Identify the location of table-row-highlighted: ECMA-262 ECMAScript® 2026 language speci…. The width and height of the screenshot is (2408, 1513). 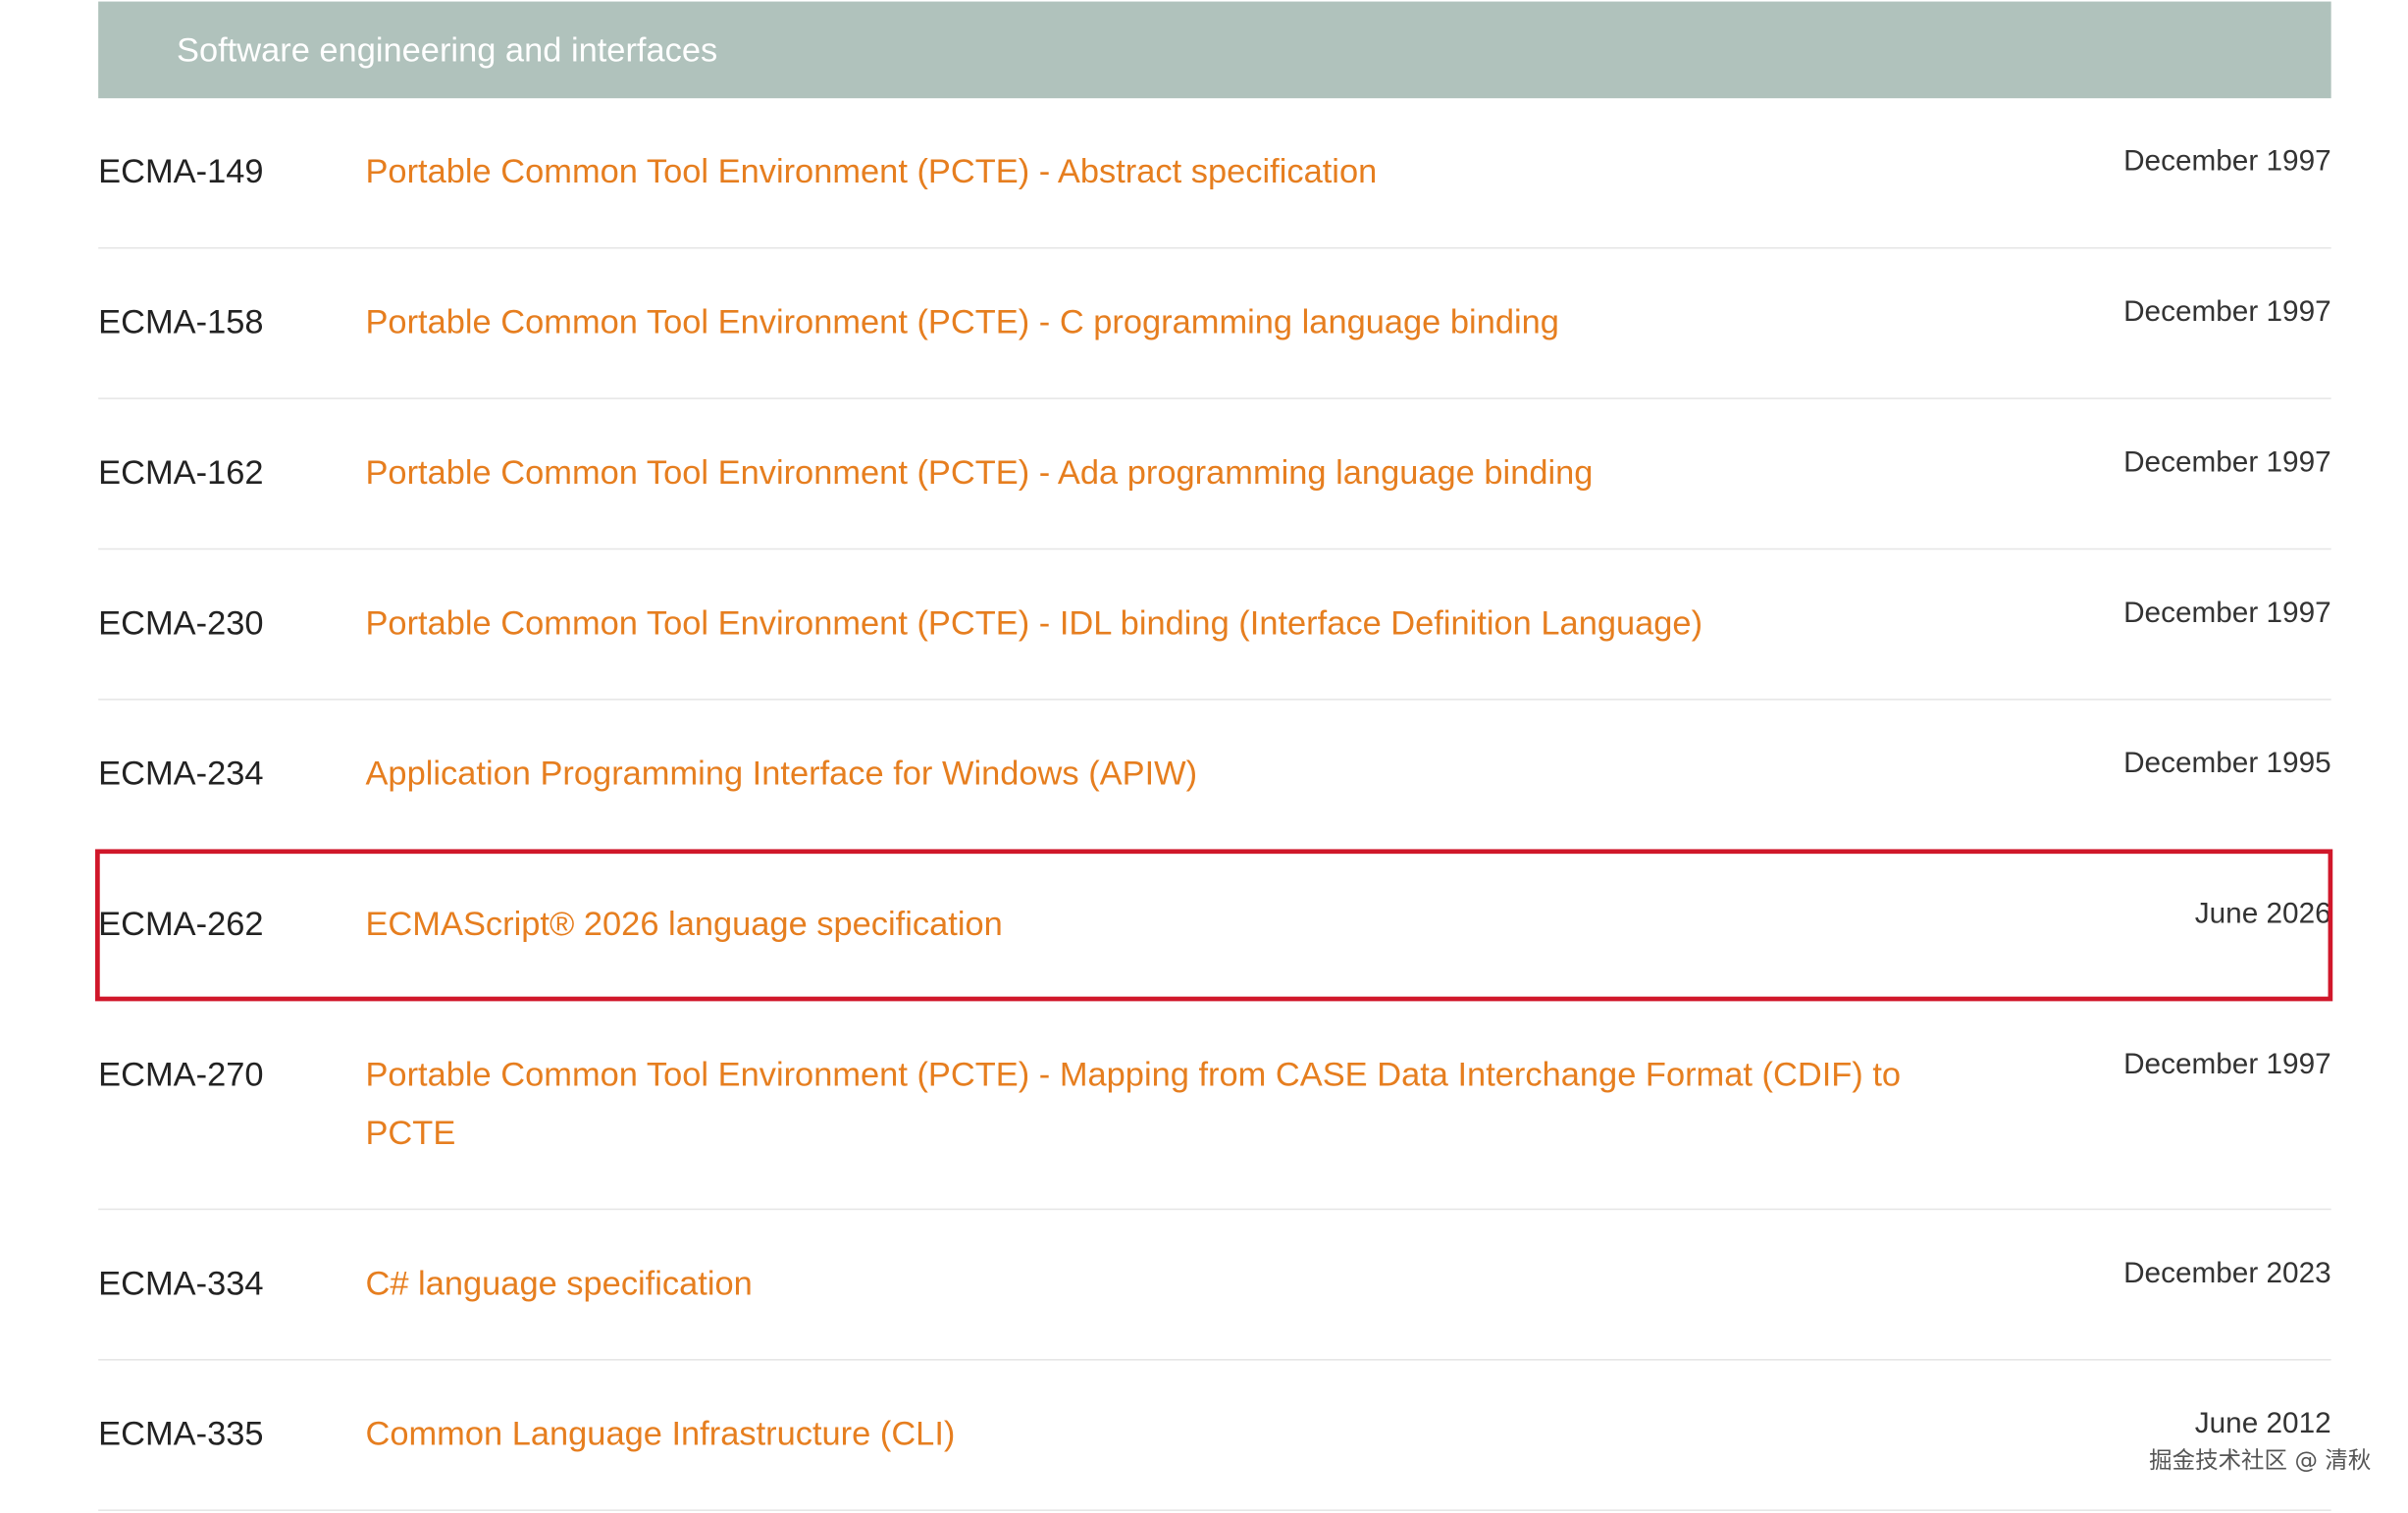
(1214, 926).